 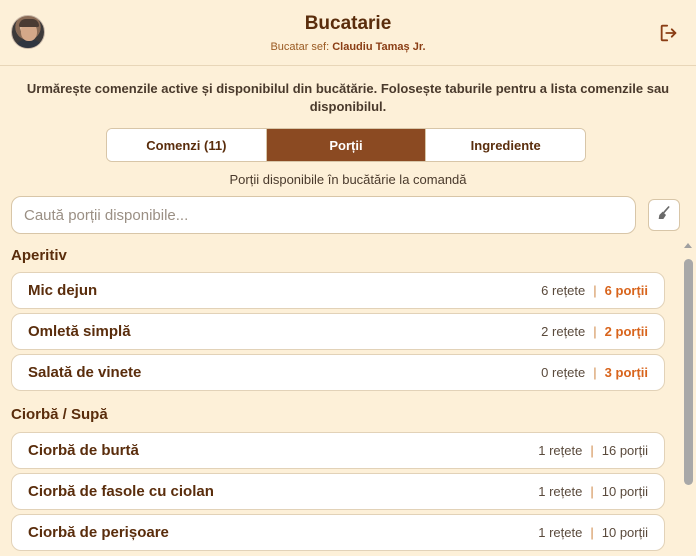 I want to click on item-recipes: 0 rețete, so click(x=563, y=372).